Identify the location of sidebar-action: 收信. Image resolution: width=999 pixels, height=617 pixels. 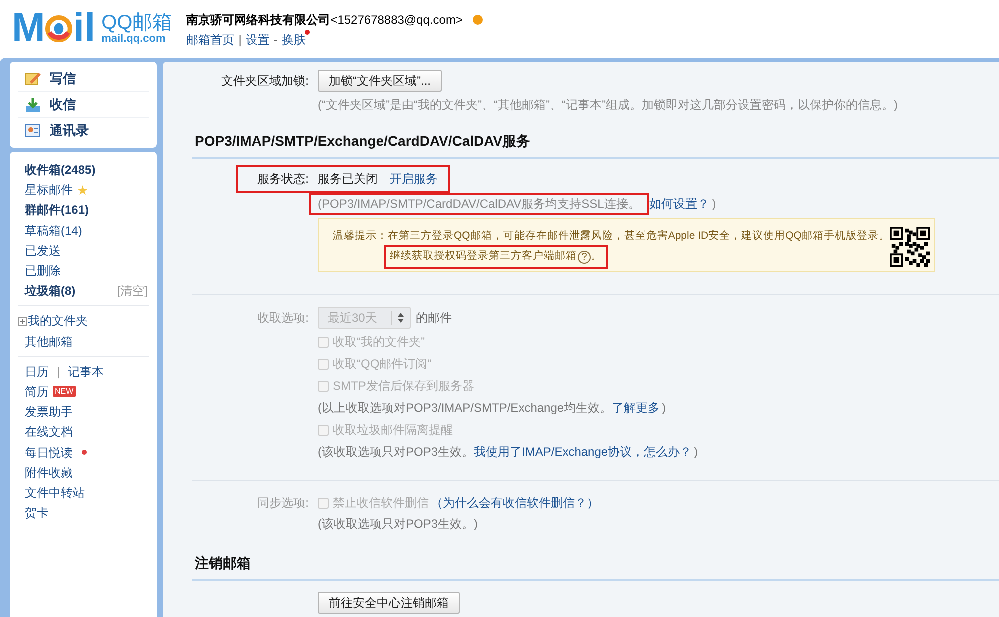
(63, 104).